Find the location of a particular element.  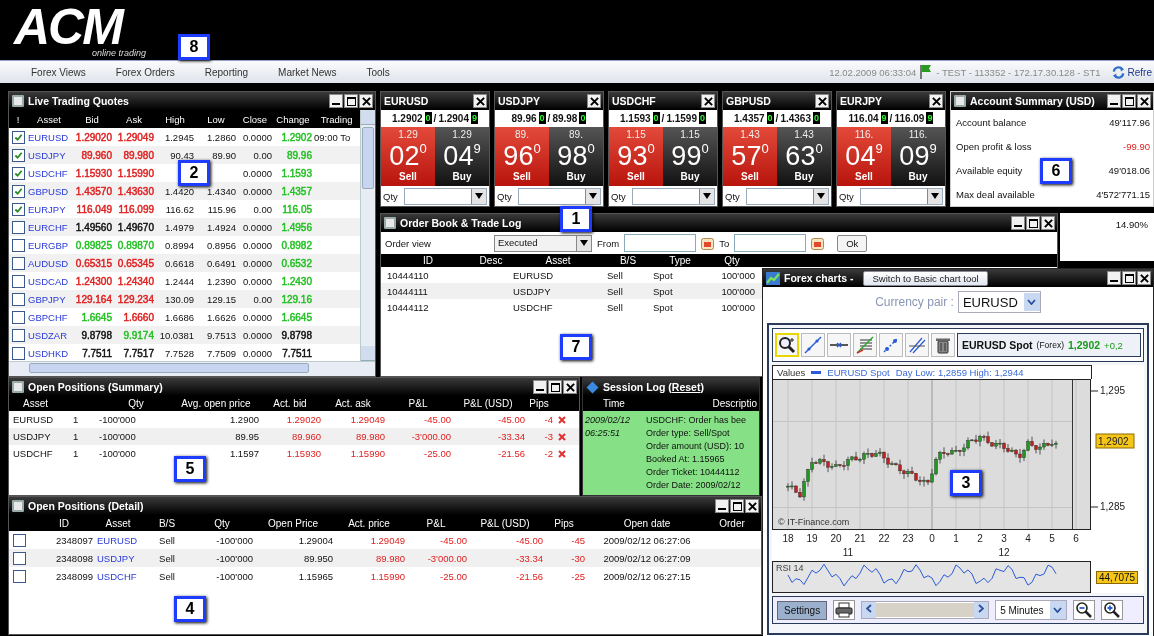

column-header: Open Price is located at coordinates (293, 523).